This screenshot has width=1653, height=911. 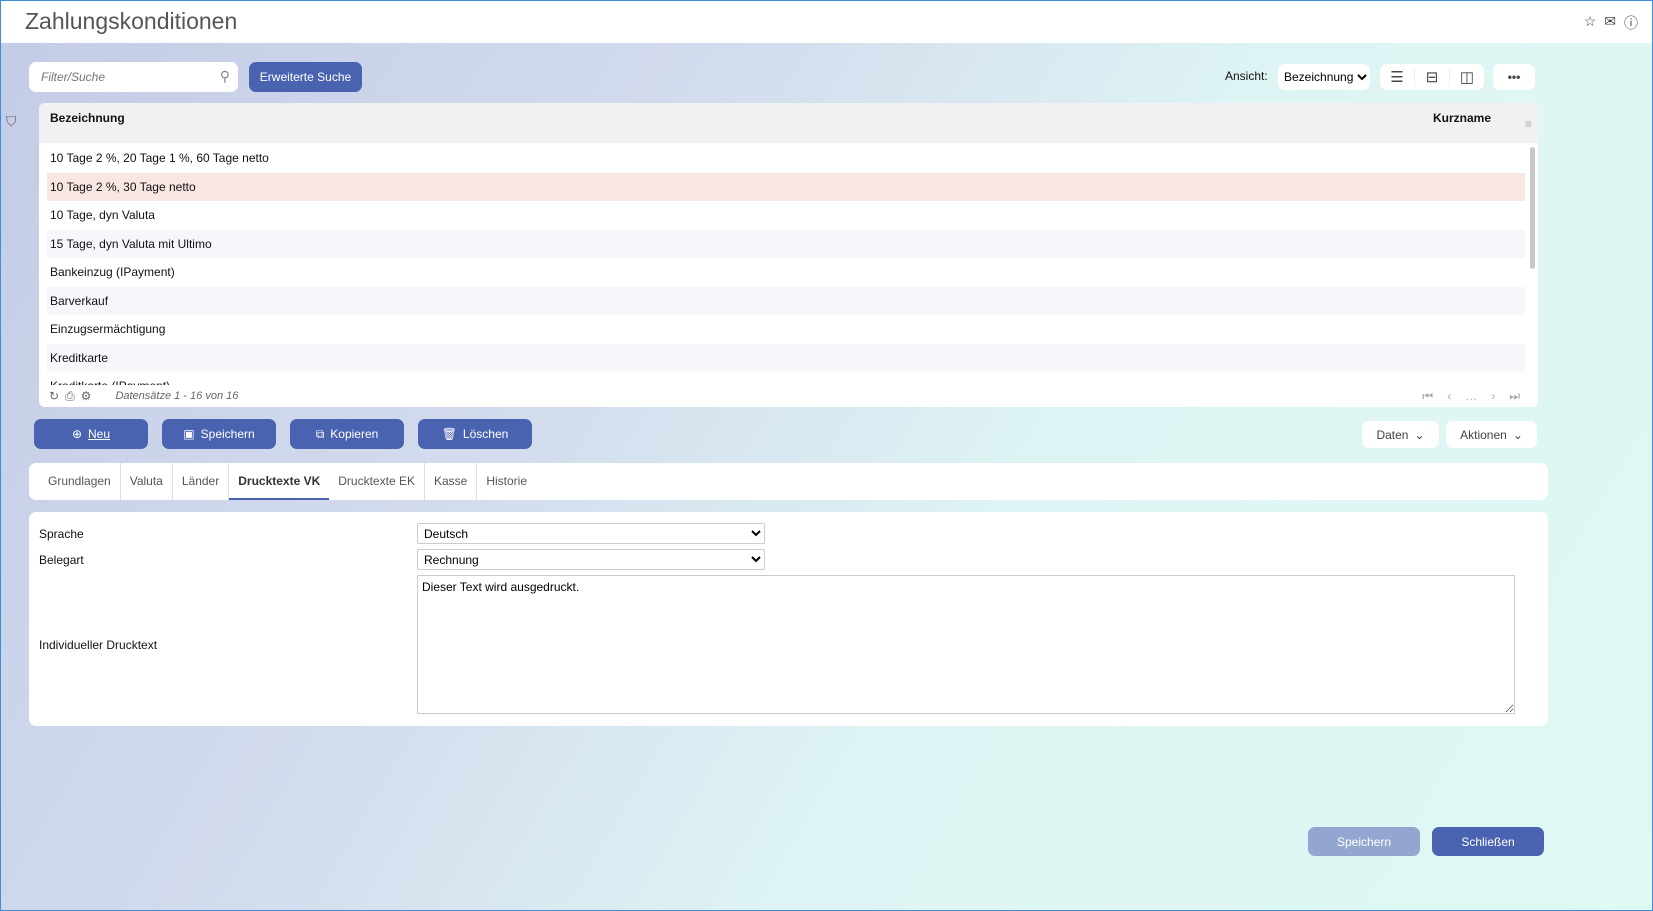 What do you see at coordinates (1493, 396) in the screenshot?
I see `next-page-icon: ›` at bounding box center [1493, 396].